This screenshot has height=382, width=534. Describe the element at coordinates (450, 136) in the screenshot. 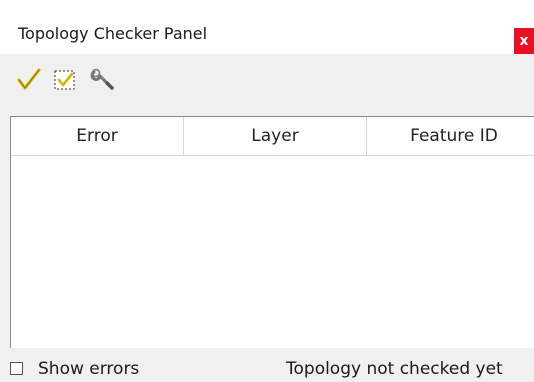

I see `column-header-feature-id: Feature ID` at that location.